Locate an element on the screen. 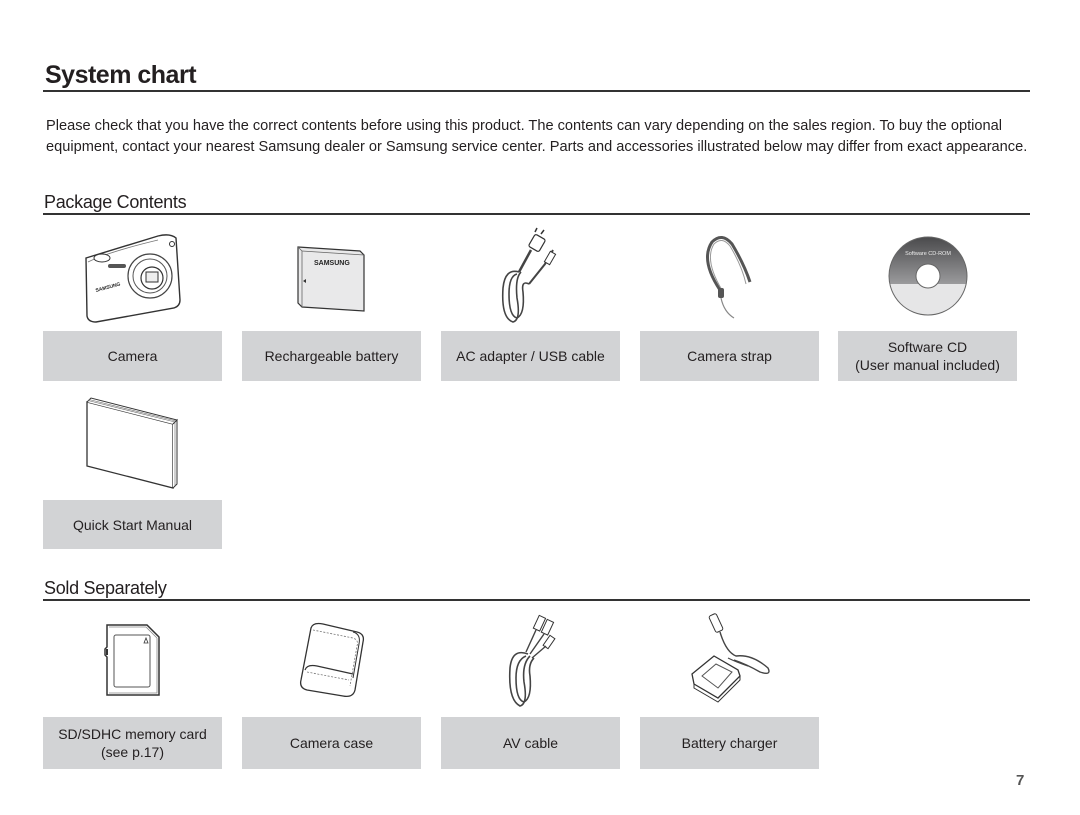 This screenshot has height=815, width=1080. battery-charger-icon is located at coordinates (730, 658).